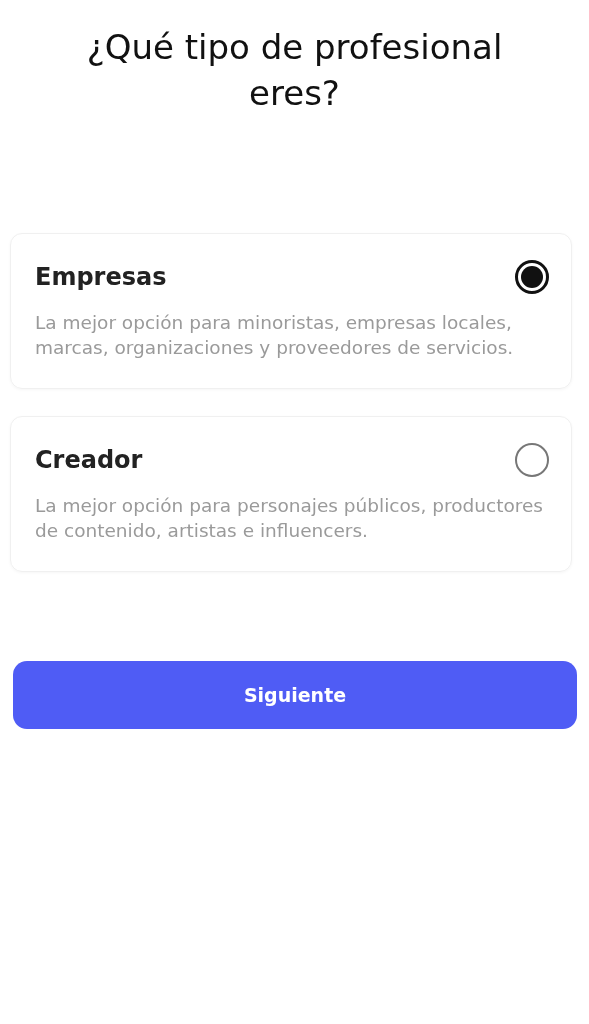 This screenshot has width=589, height=1024. Describe the element at coordinates (294, 70) in the screenshot. I see `page-title: ¿Qué tipo de profesional eres?` at that location.